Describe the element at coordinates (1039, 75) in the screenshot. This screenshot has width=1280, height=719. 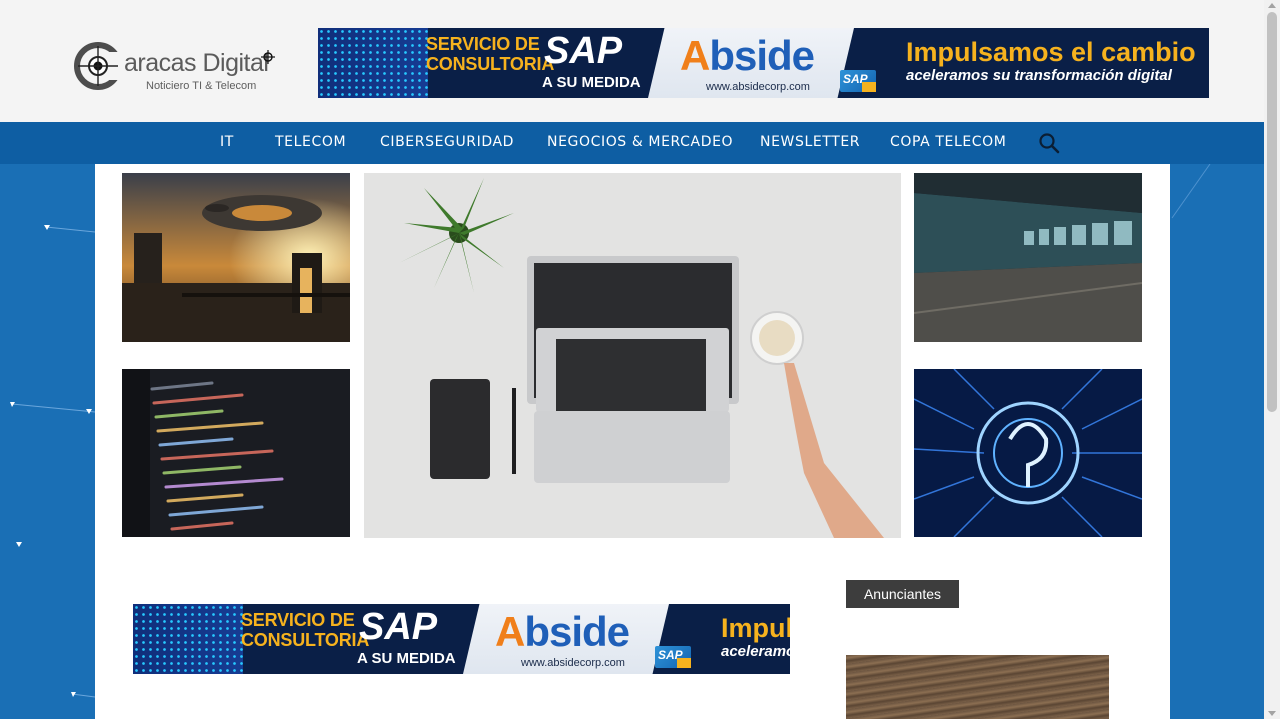
I see `ad-tagline: aceleramos su transformación digital` at that location.